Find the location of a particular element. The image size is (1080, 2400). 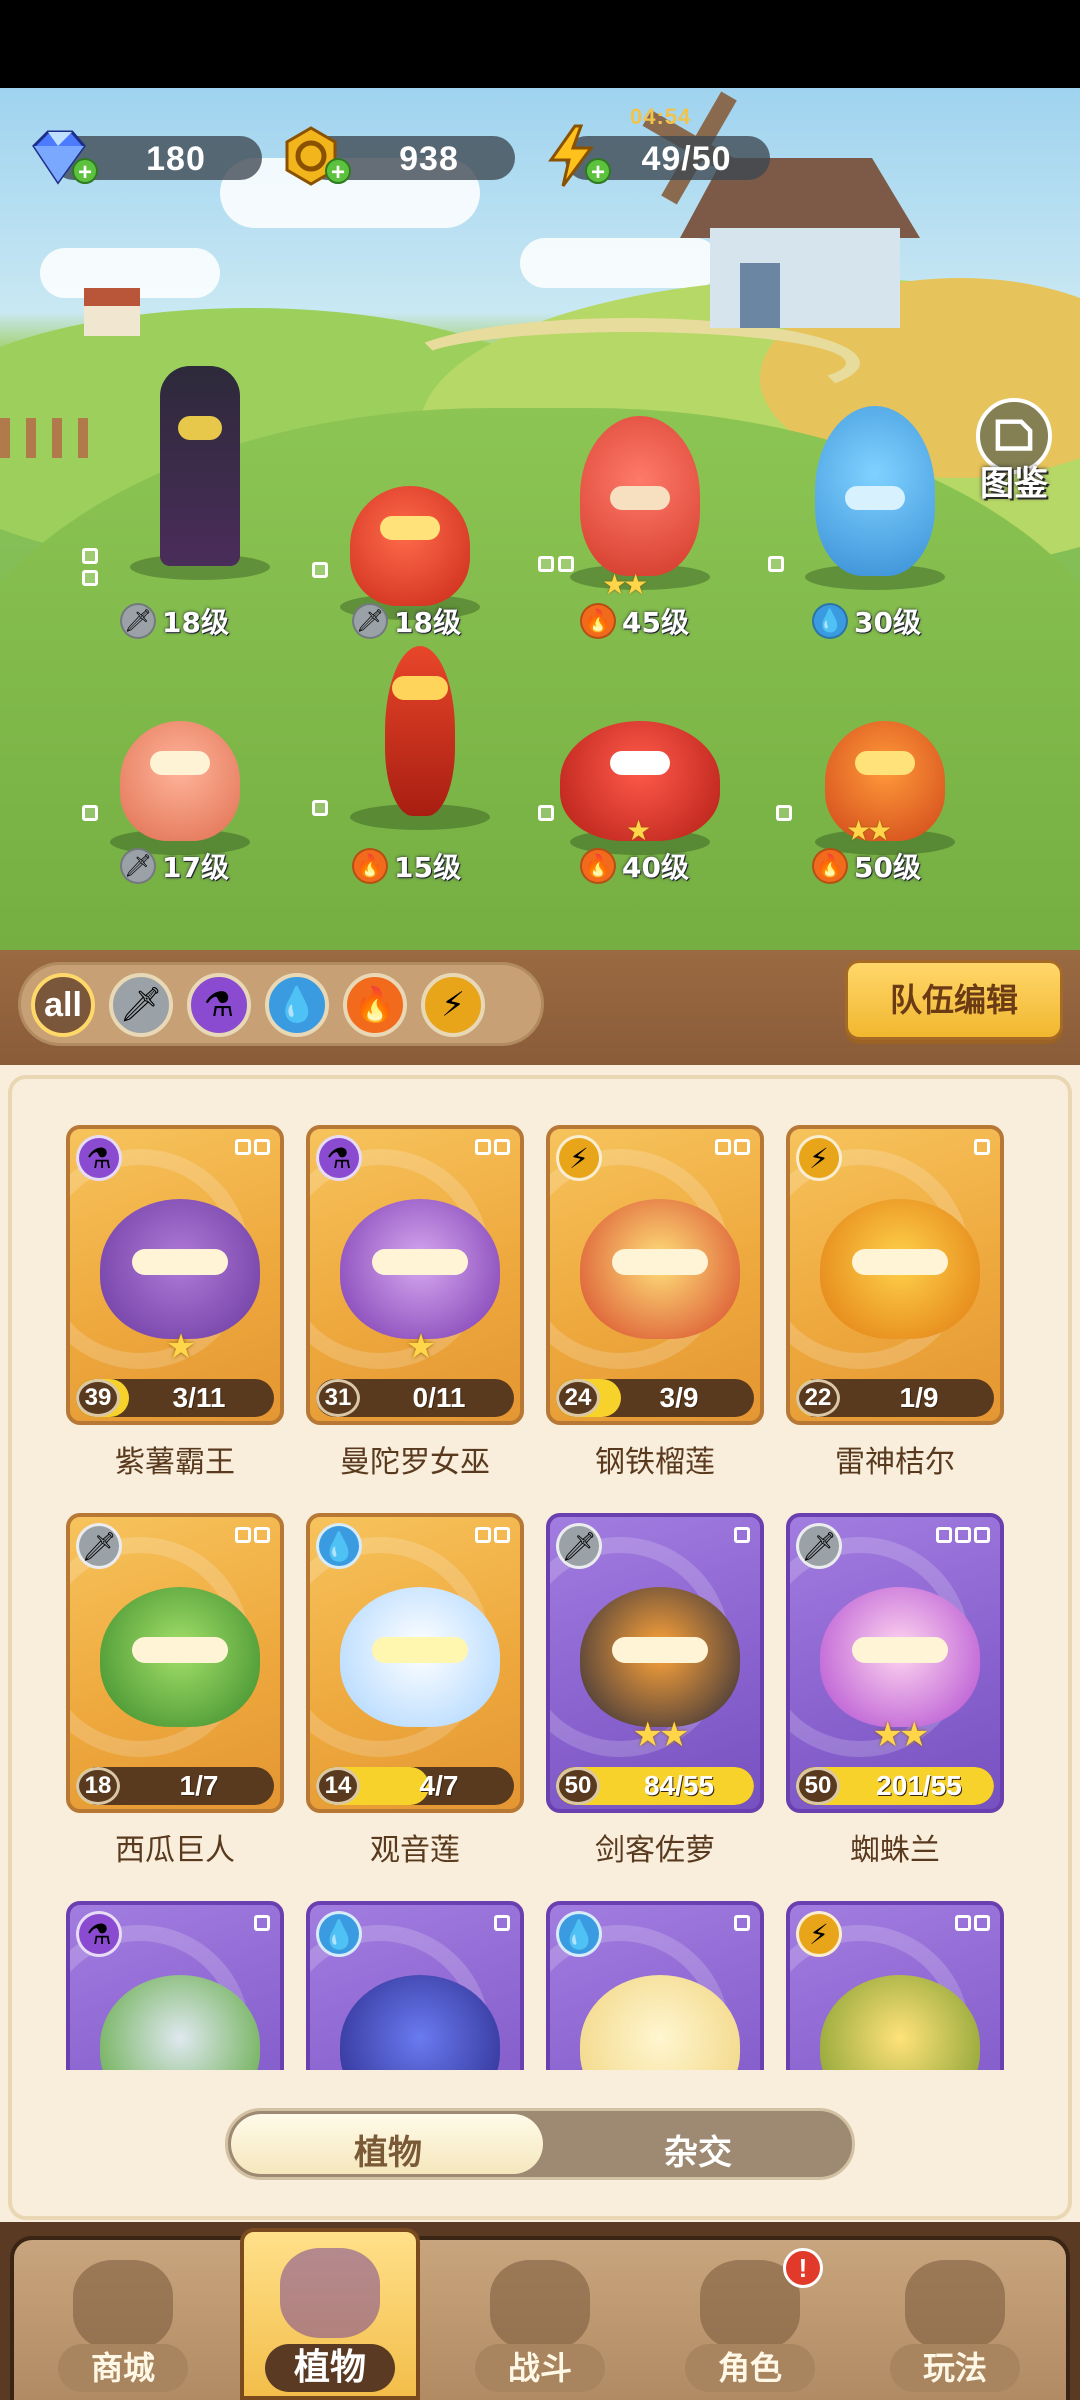

card-level: 31 is located at coordinates (338, 1398).